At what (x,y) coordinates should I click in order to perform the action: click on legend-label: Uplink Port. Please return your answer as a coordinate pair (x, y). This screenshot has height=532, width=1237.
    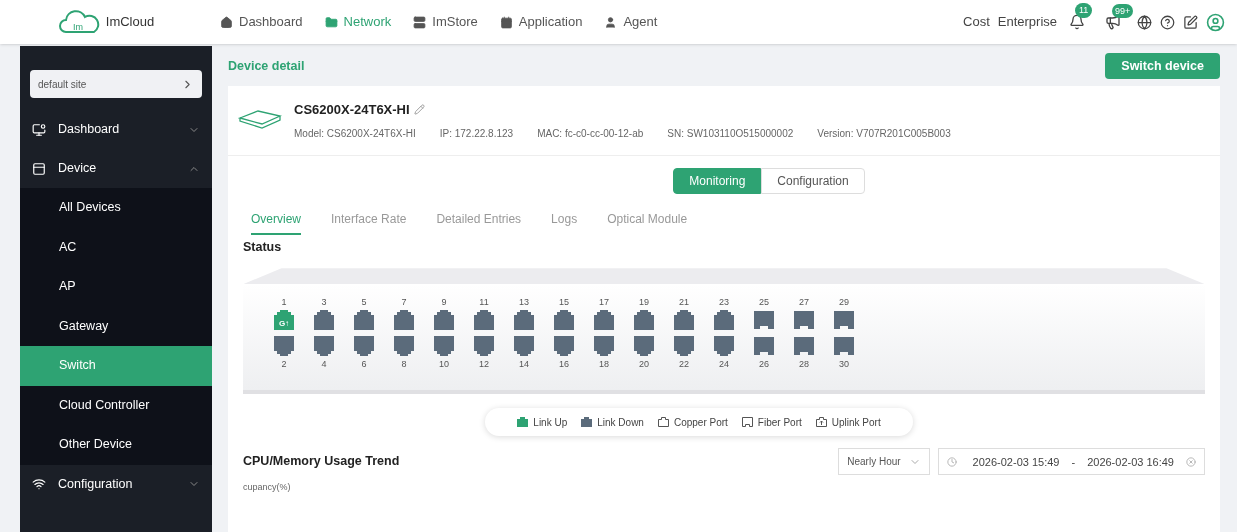
    Looking at the image, I should click on (856, 422).